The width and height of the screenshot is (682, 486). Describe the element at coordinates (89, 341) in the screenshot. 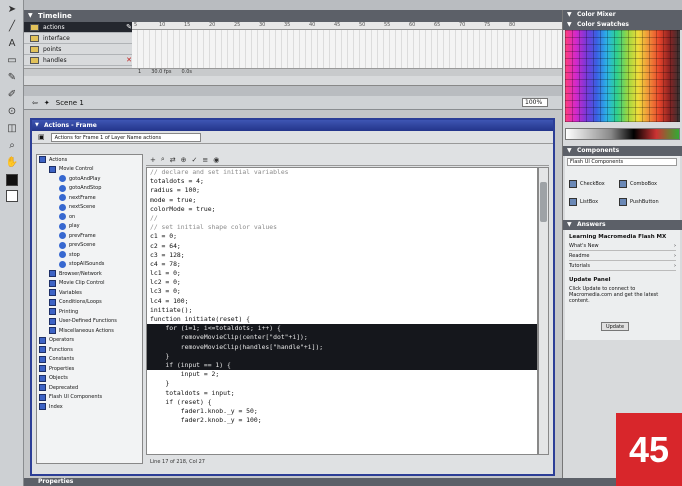

I see `toolbox-item: Operators` at that location.